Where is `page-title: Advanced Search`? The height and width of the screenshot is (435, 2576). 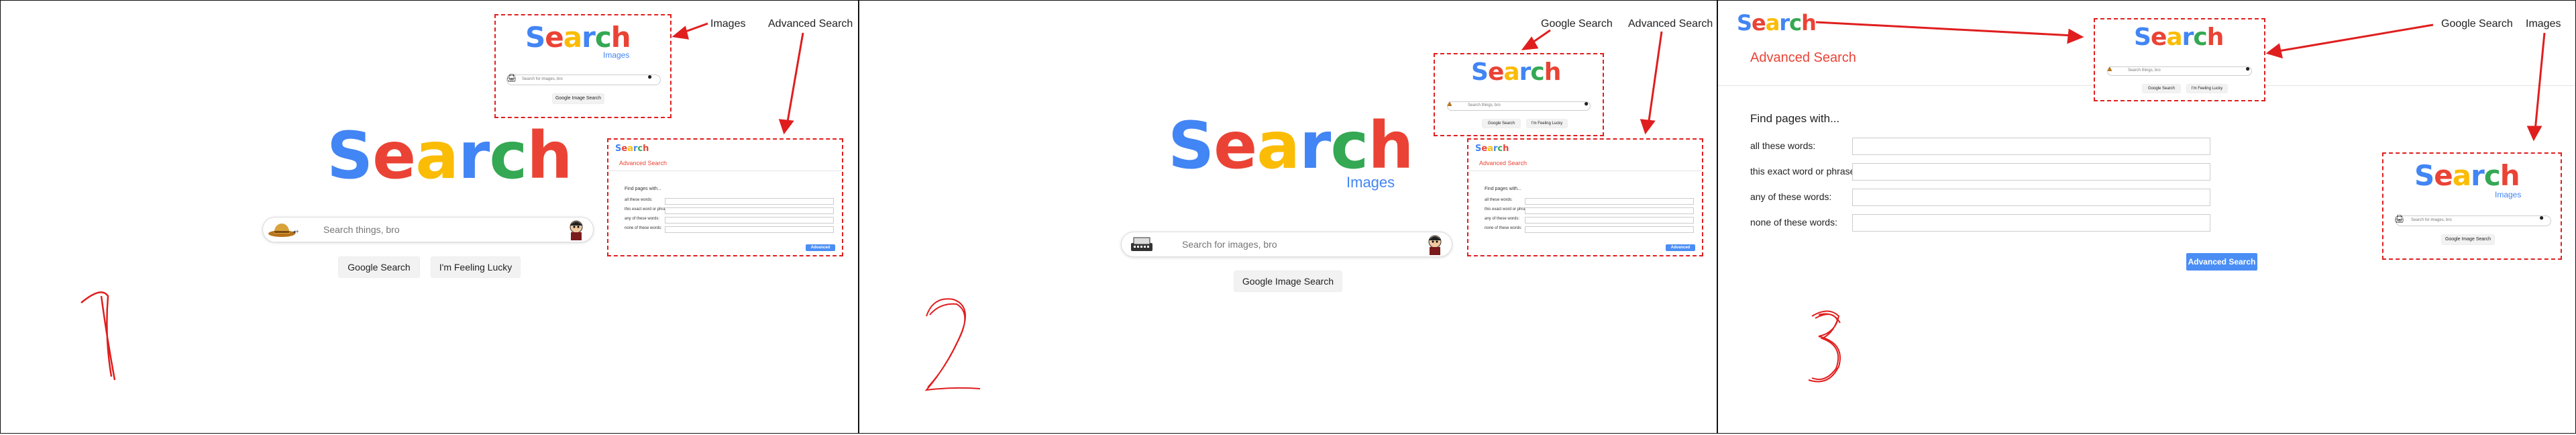
page-title: Advanced Search is located at coordinates (1803, 57).